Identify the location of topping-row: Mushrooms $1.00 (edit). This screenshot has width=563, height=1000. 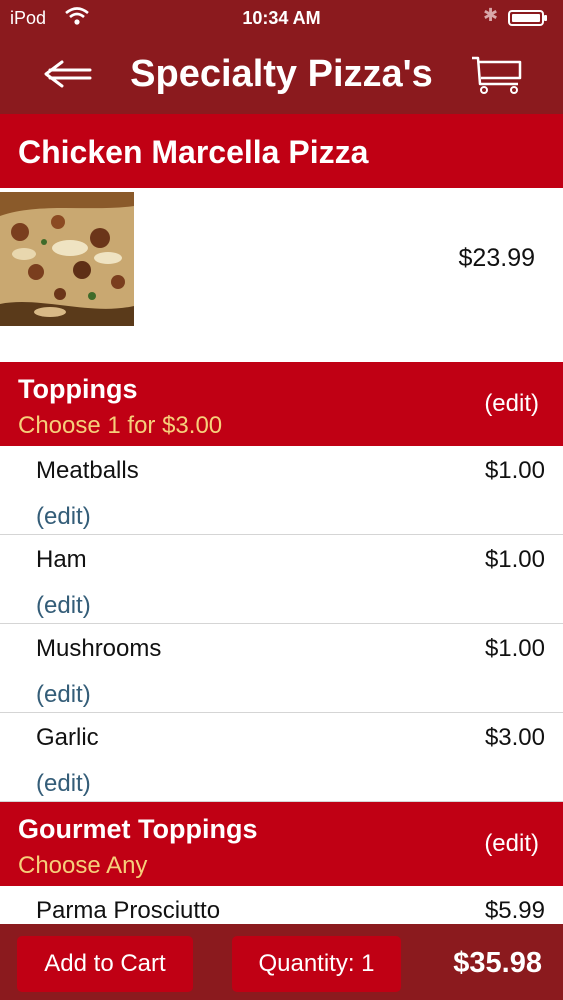
(281, 668).